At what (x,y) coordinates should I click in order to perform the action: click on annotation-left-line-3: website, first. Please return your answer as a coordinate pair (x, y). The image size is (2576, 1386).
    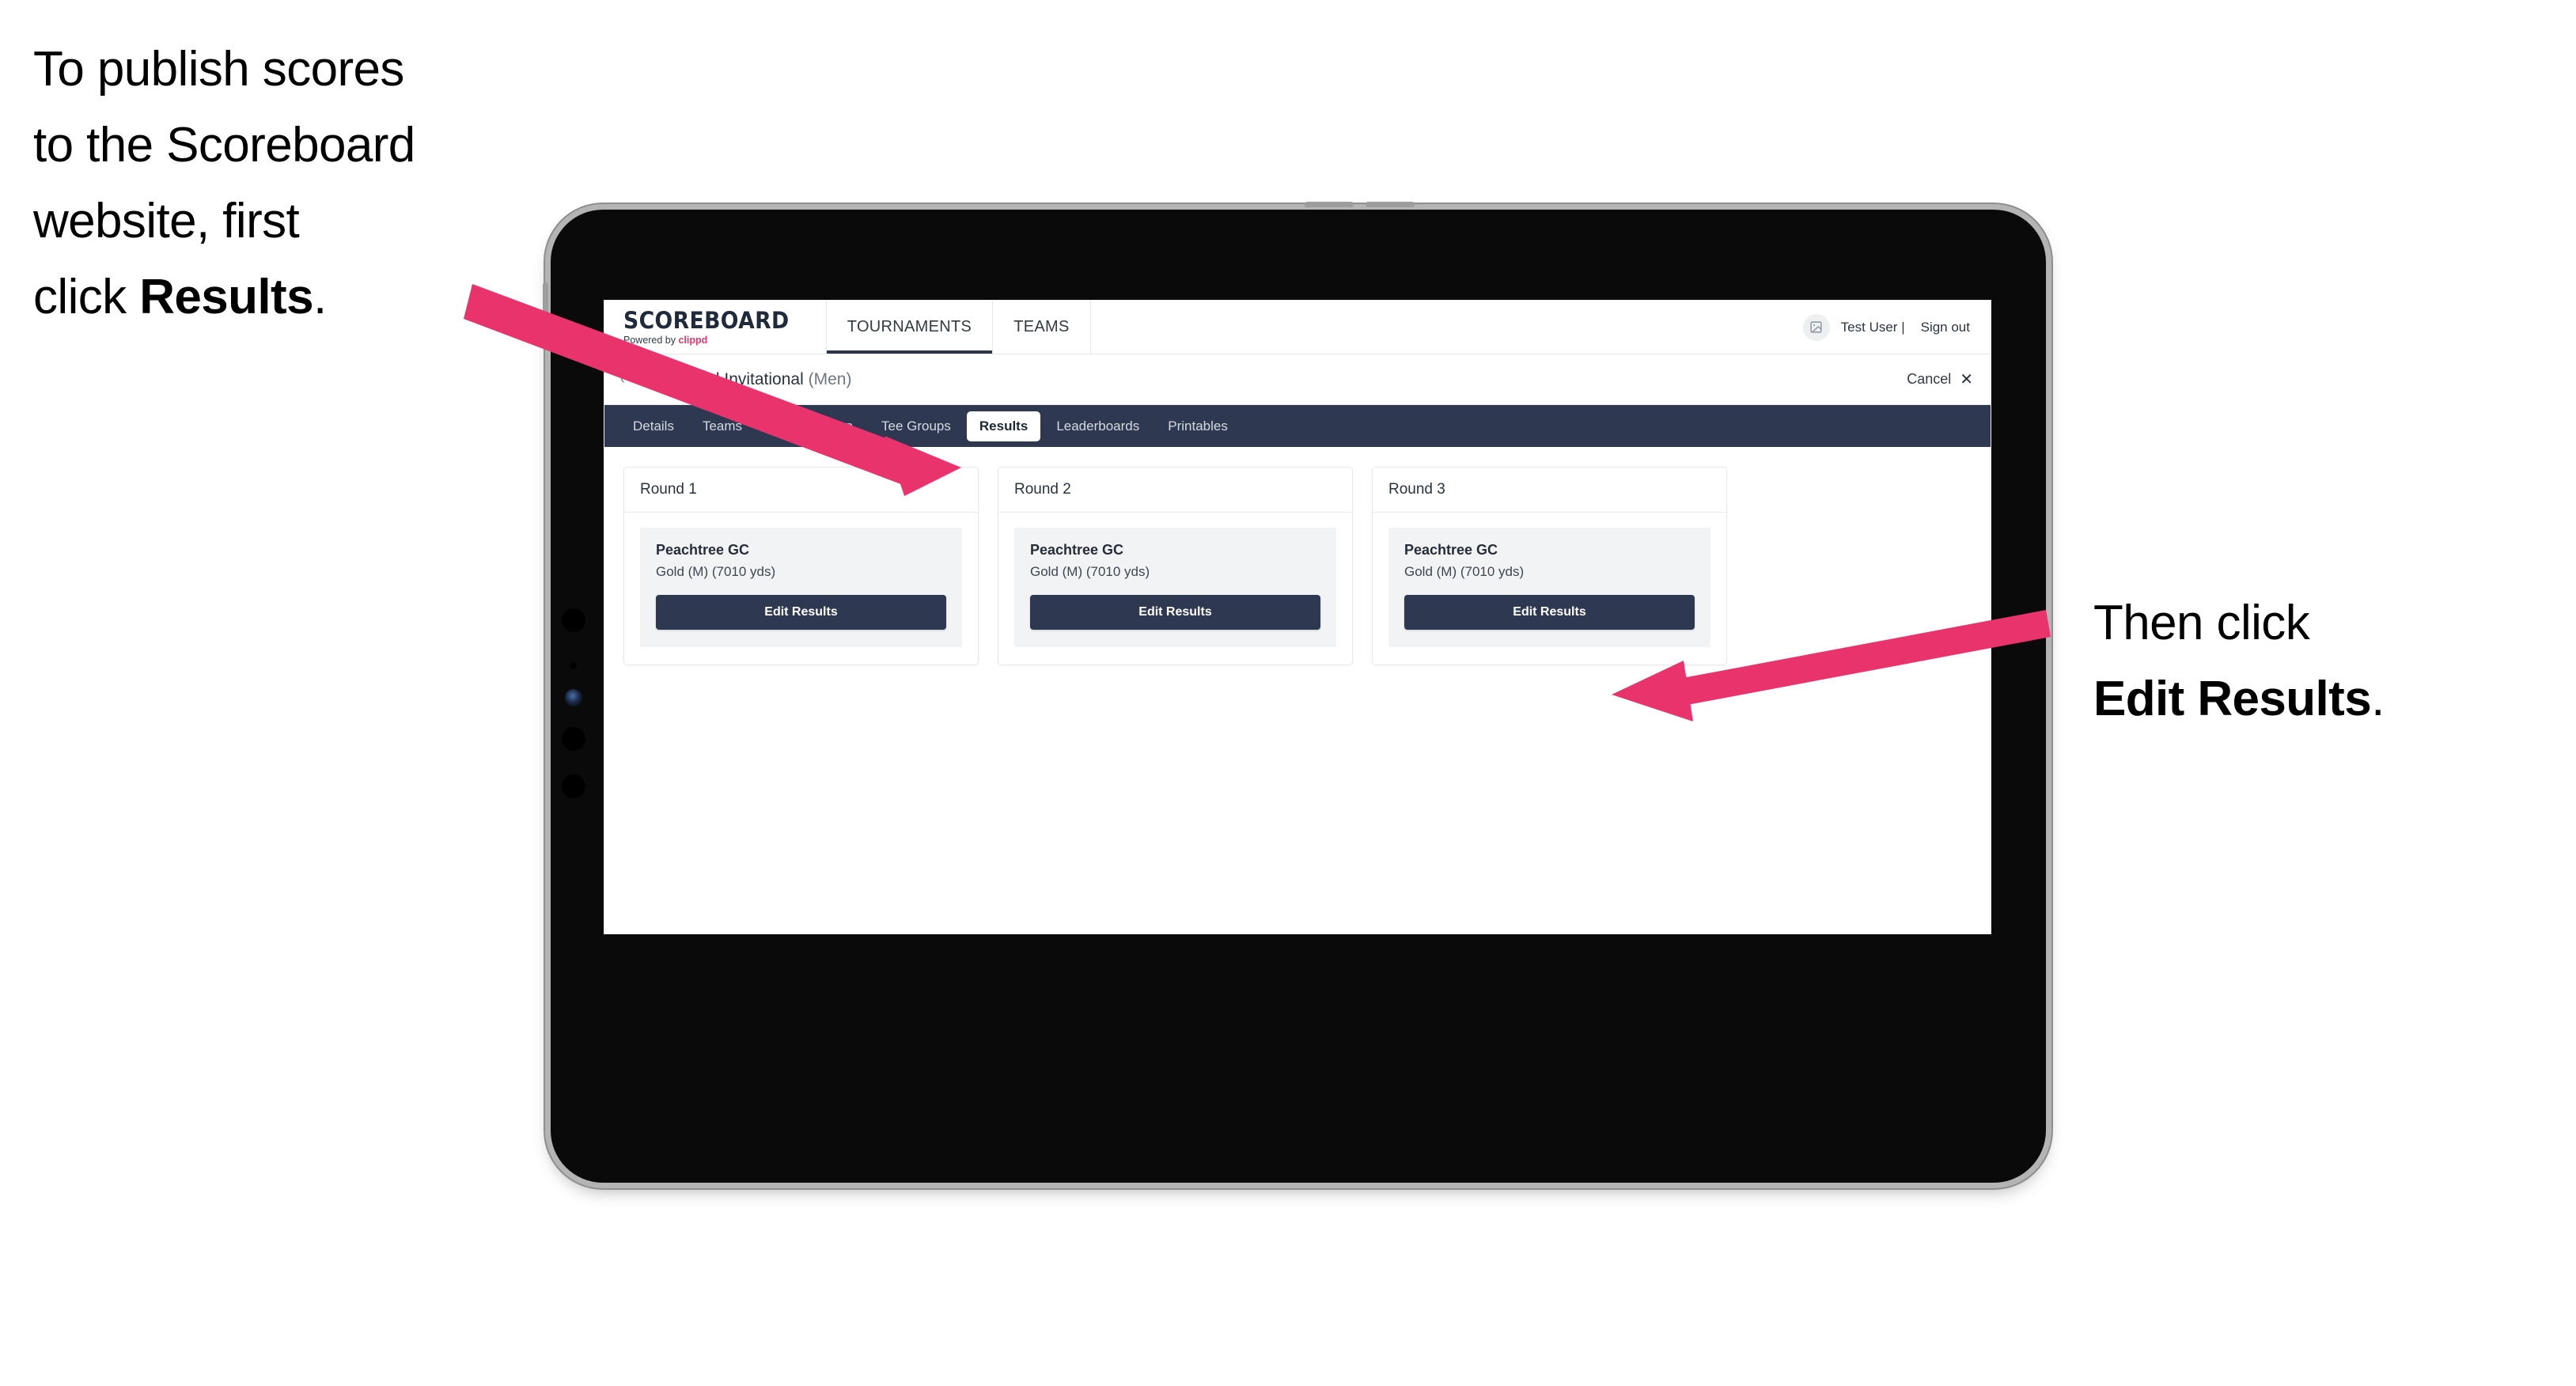
    Looking at the image, I should click on (166, 221).